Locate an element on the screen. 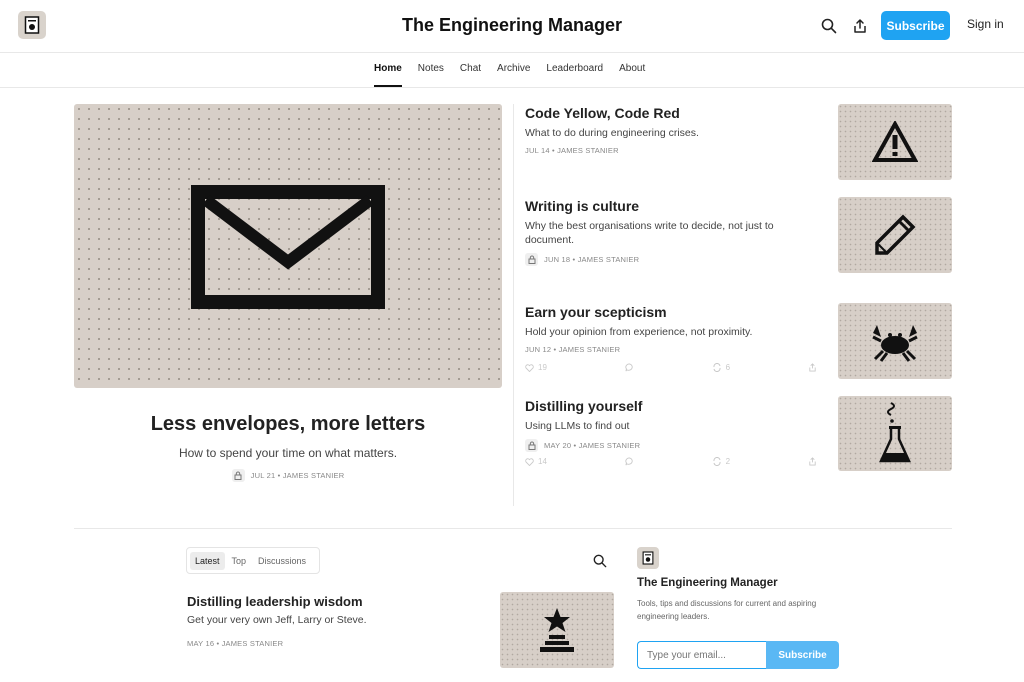 The image size is (1024, 682). pencil-icon is located at coordinates (895, 234).